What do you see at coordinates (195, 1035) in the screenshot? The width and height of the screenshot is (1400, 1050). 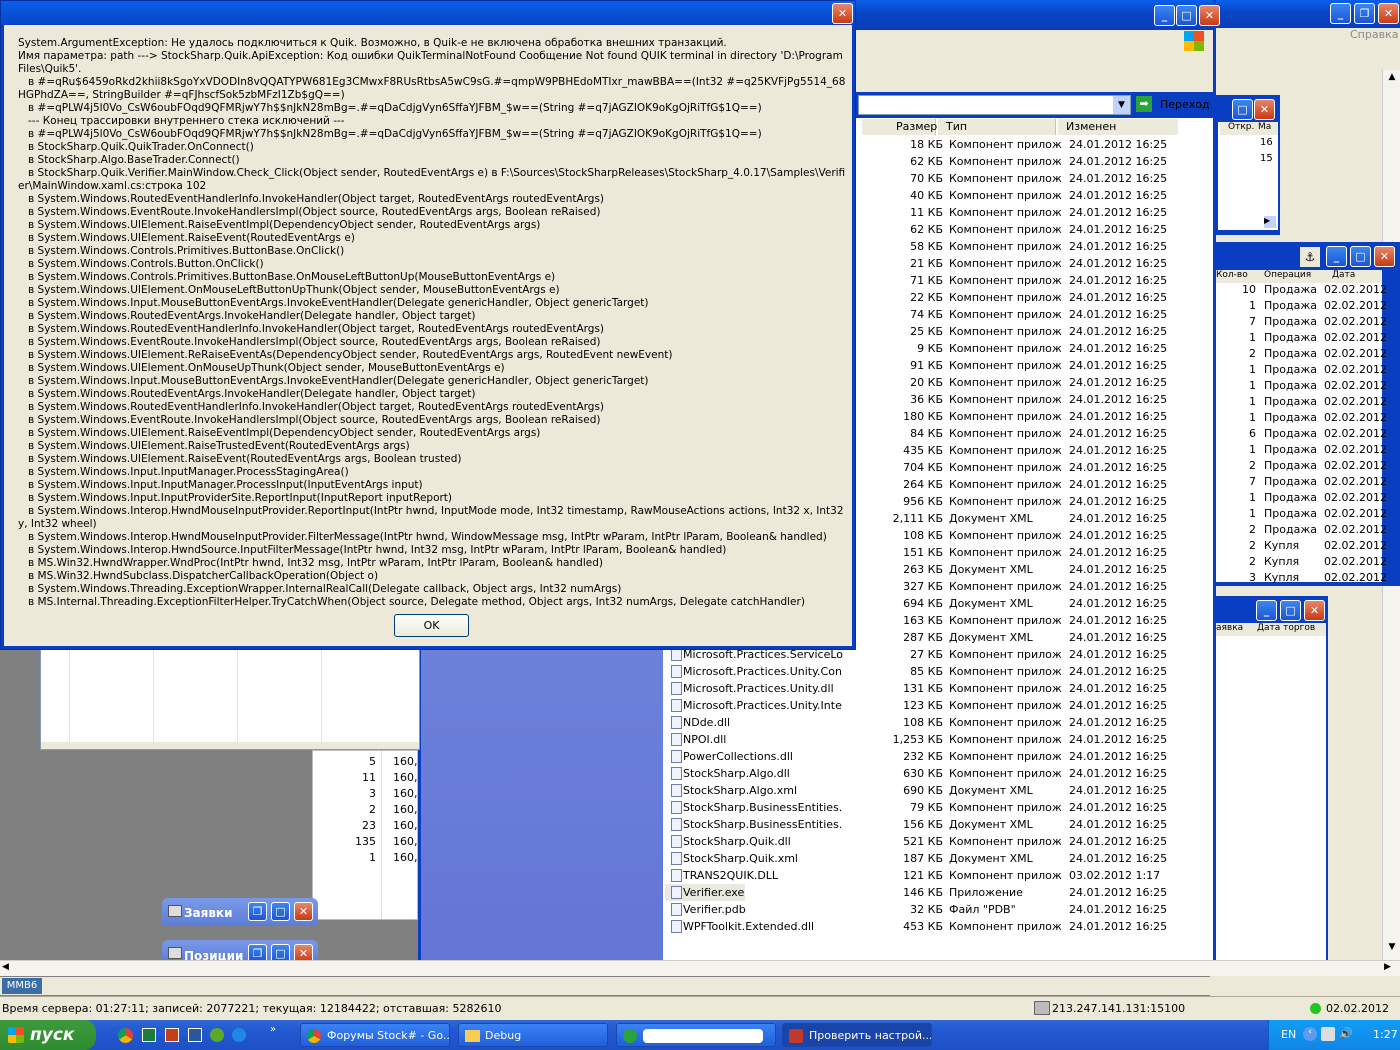 I see `word-icon` at bounding box center [195, 1035].